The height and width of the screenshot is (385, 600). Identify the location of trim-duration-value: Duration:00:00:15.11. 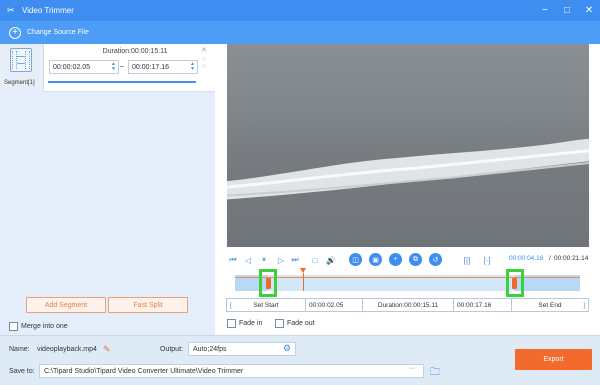
(408, 305).